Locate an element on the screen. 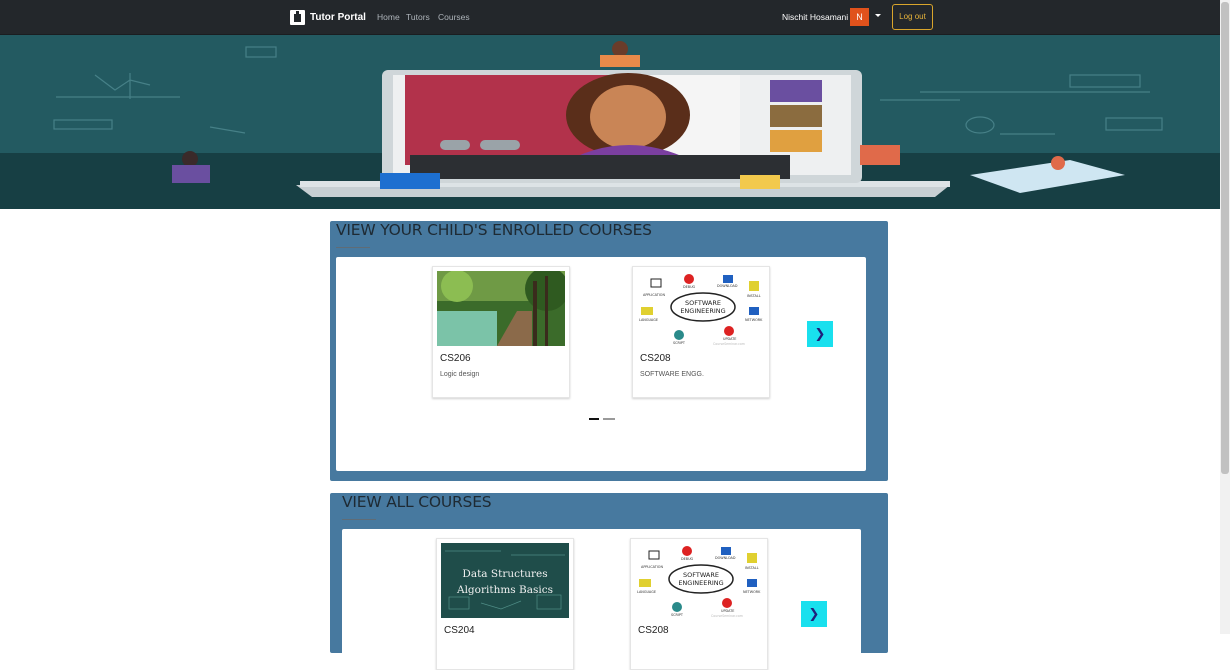 The image size is (1230, 670). course-card: CS206 Logic design is located at coordinates (501, 332).